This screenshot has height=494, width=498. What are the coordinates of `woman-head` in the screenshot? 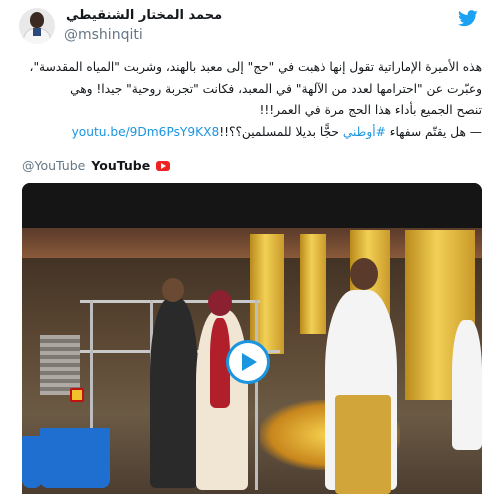 It's located at (220, 303).